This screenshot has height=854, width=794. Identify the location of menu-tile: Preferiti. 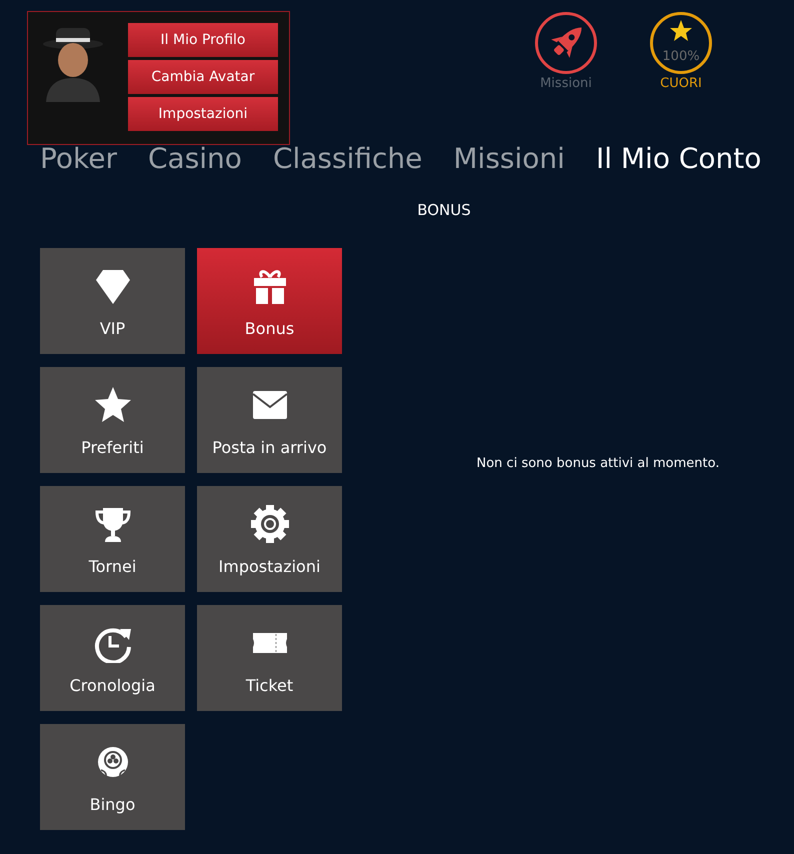
(112, 419).